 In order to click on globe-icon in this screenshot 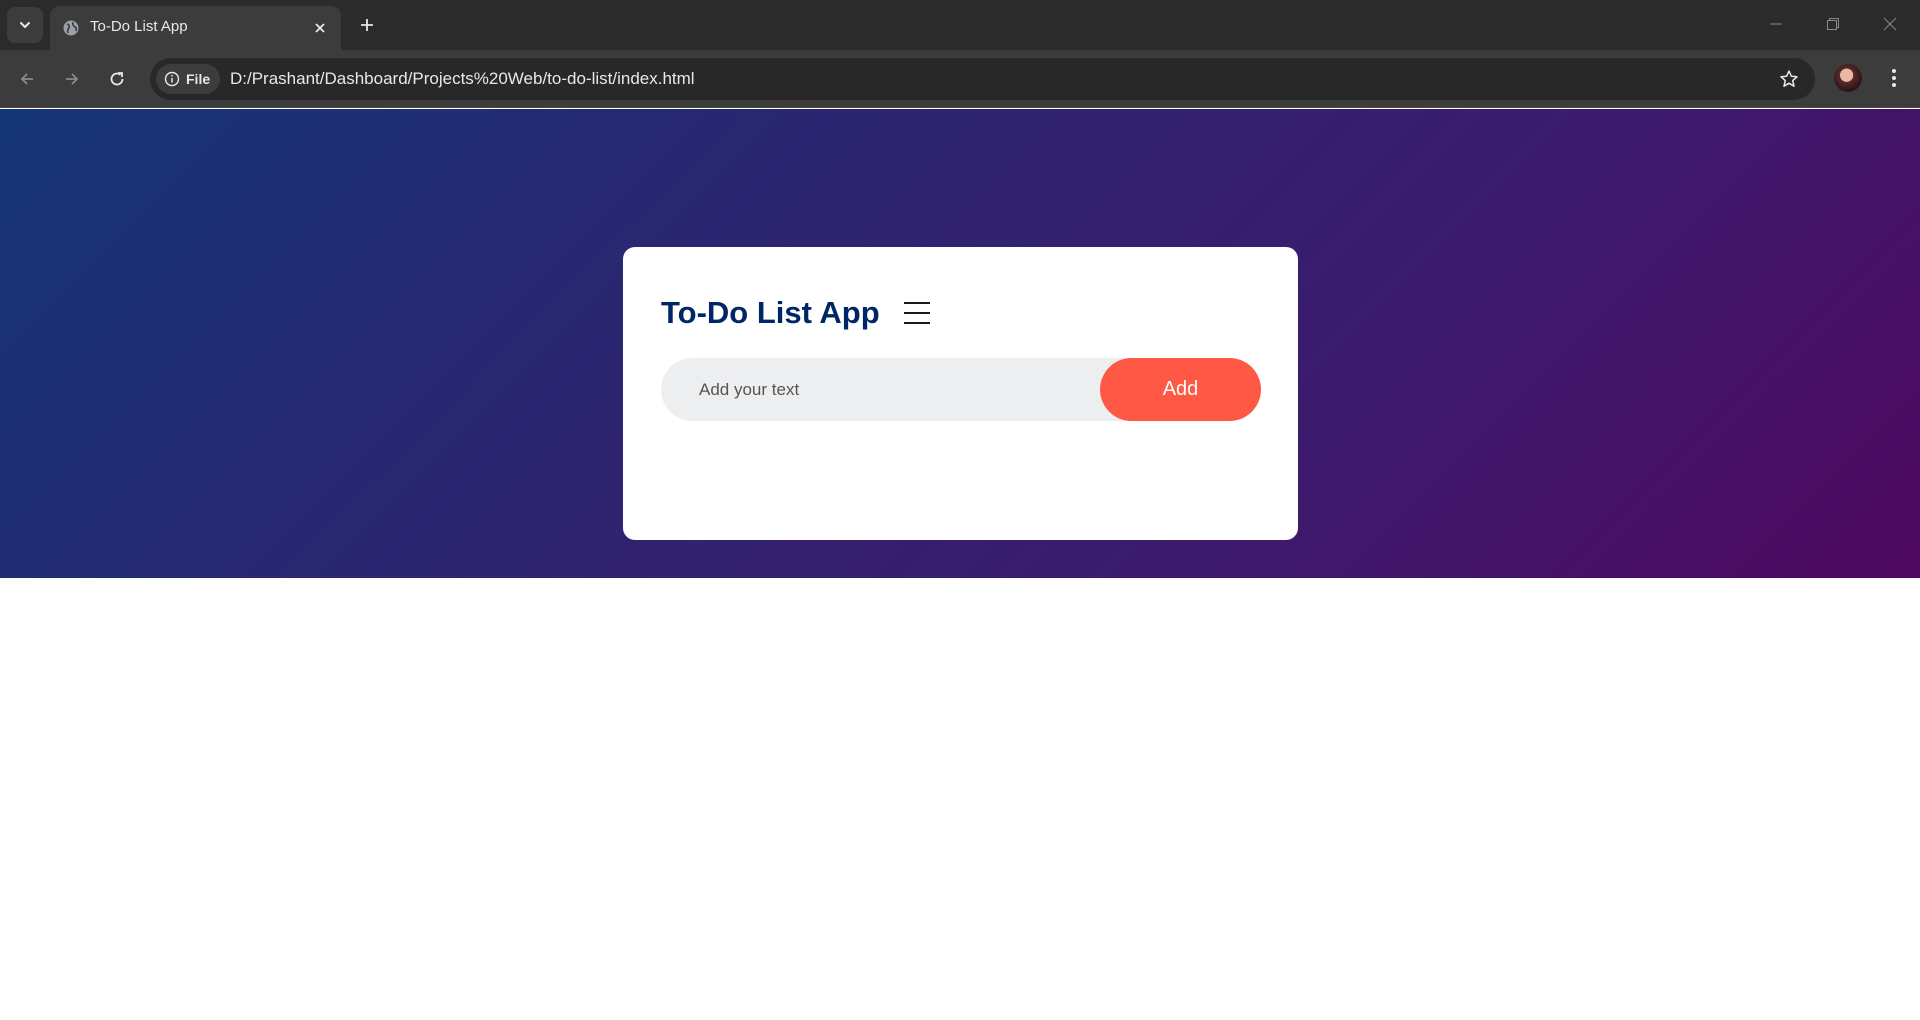, I will do `click(71, 28)`.